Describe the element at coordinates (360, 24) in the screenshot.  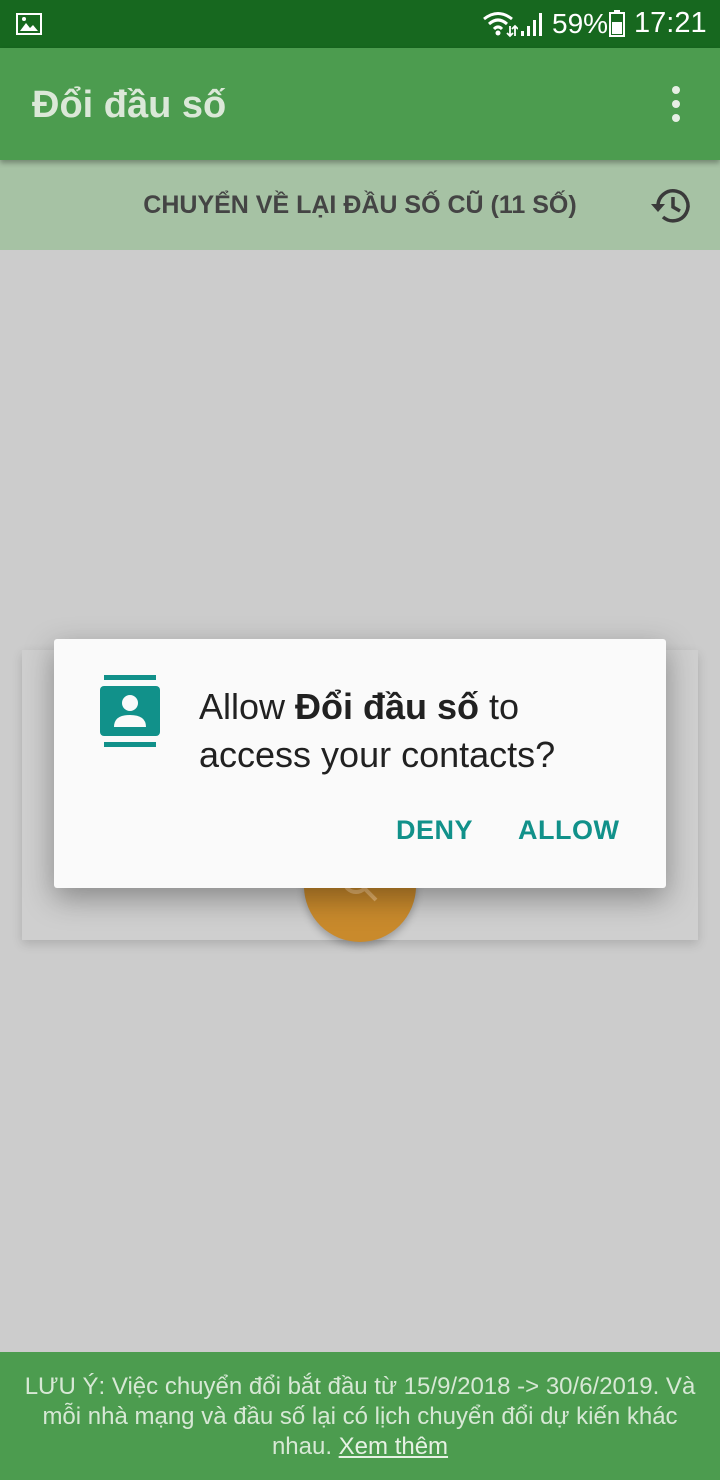
I see `status-bar: 59% 17:21` at that location.